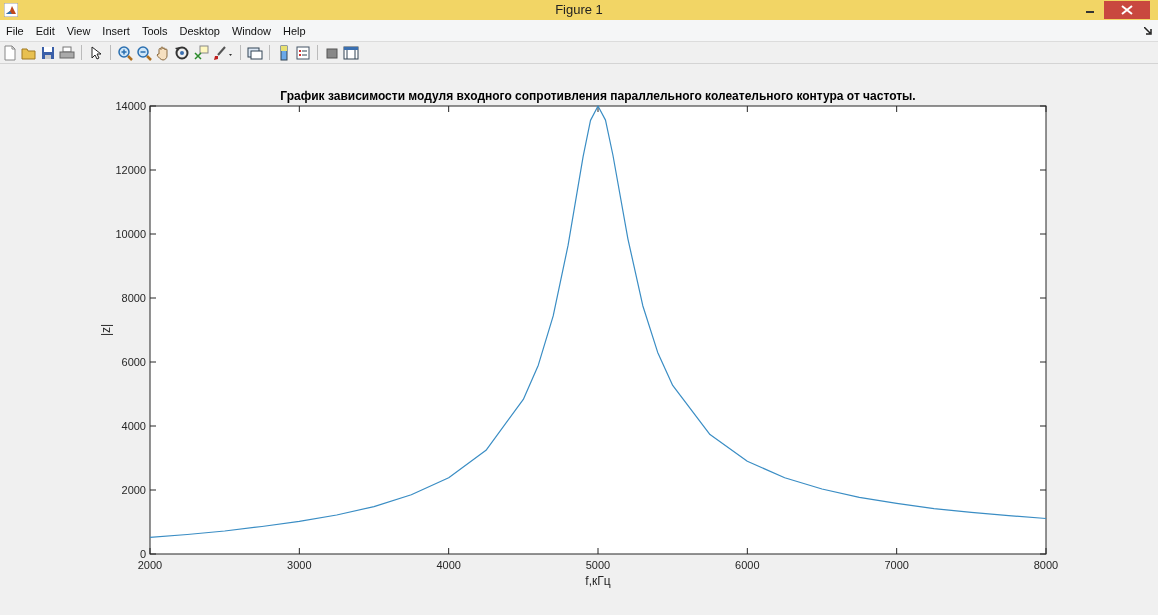 The height and width of the screenshot is (615, 1158). I want to click on menu-item: Tools, so click(154, 30).